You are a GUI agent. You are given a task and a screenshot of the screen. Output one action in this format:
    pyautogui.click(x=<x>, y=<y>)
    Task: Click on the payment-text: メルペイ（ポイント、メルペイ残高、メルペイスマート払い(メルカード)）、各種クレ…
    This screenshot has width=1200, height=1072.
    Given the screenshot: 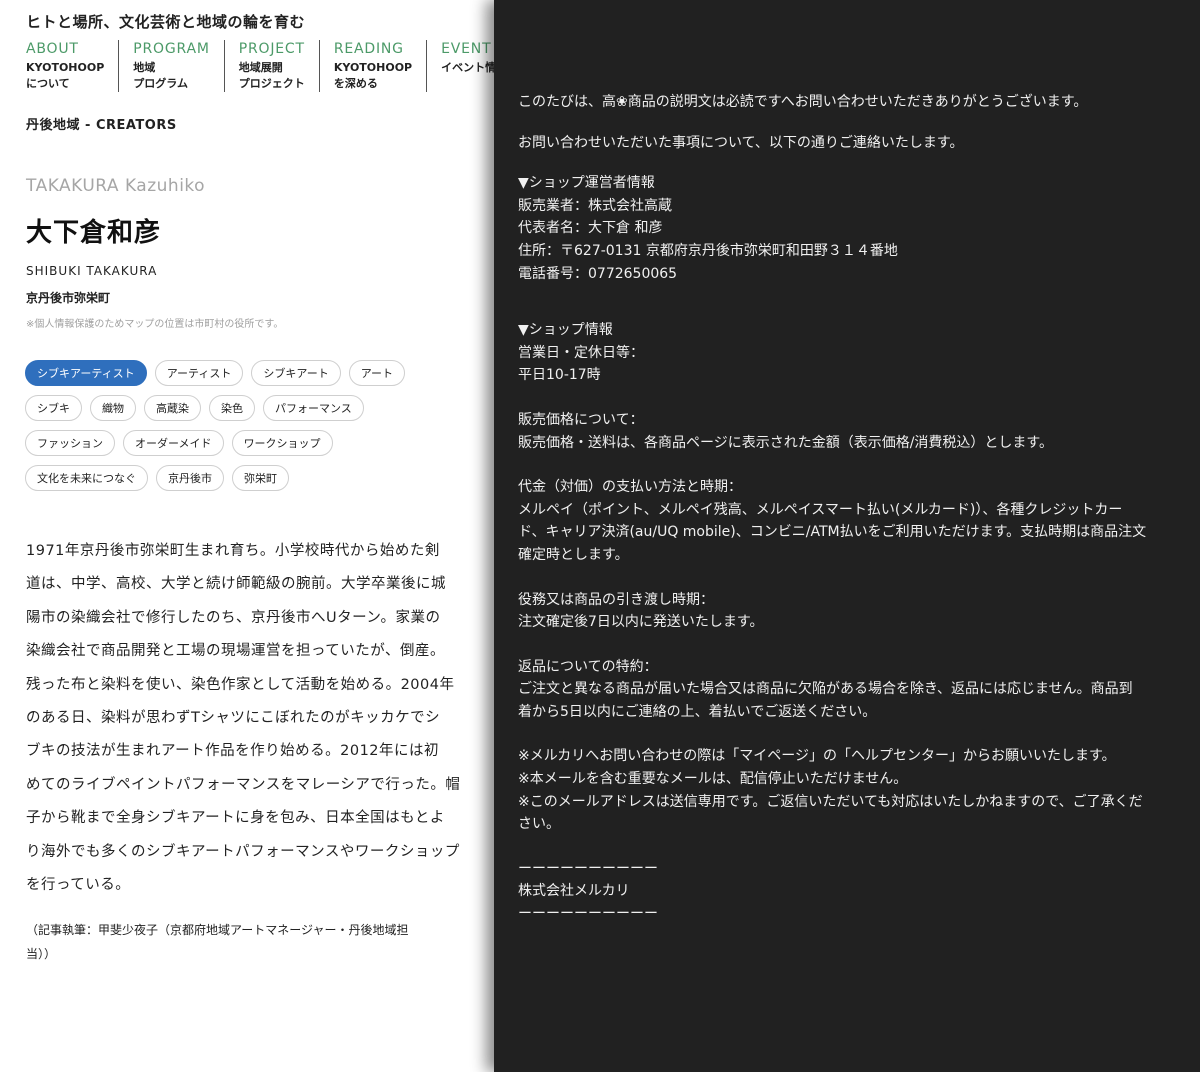 What is the action you would take?
    pyautogui.click(x=820, y=509)
    